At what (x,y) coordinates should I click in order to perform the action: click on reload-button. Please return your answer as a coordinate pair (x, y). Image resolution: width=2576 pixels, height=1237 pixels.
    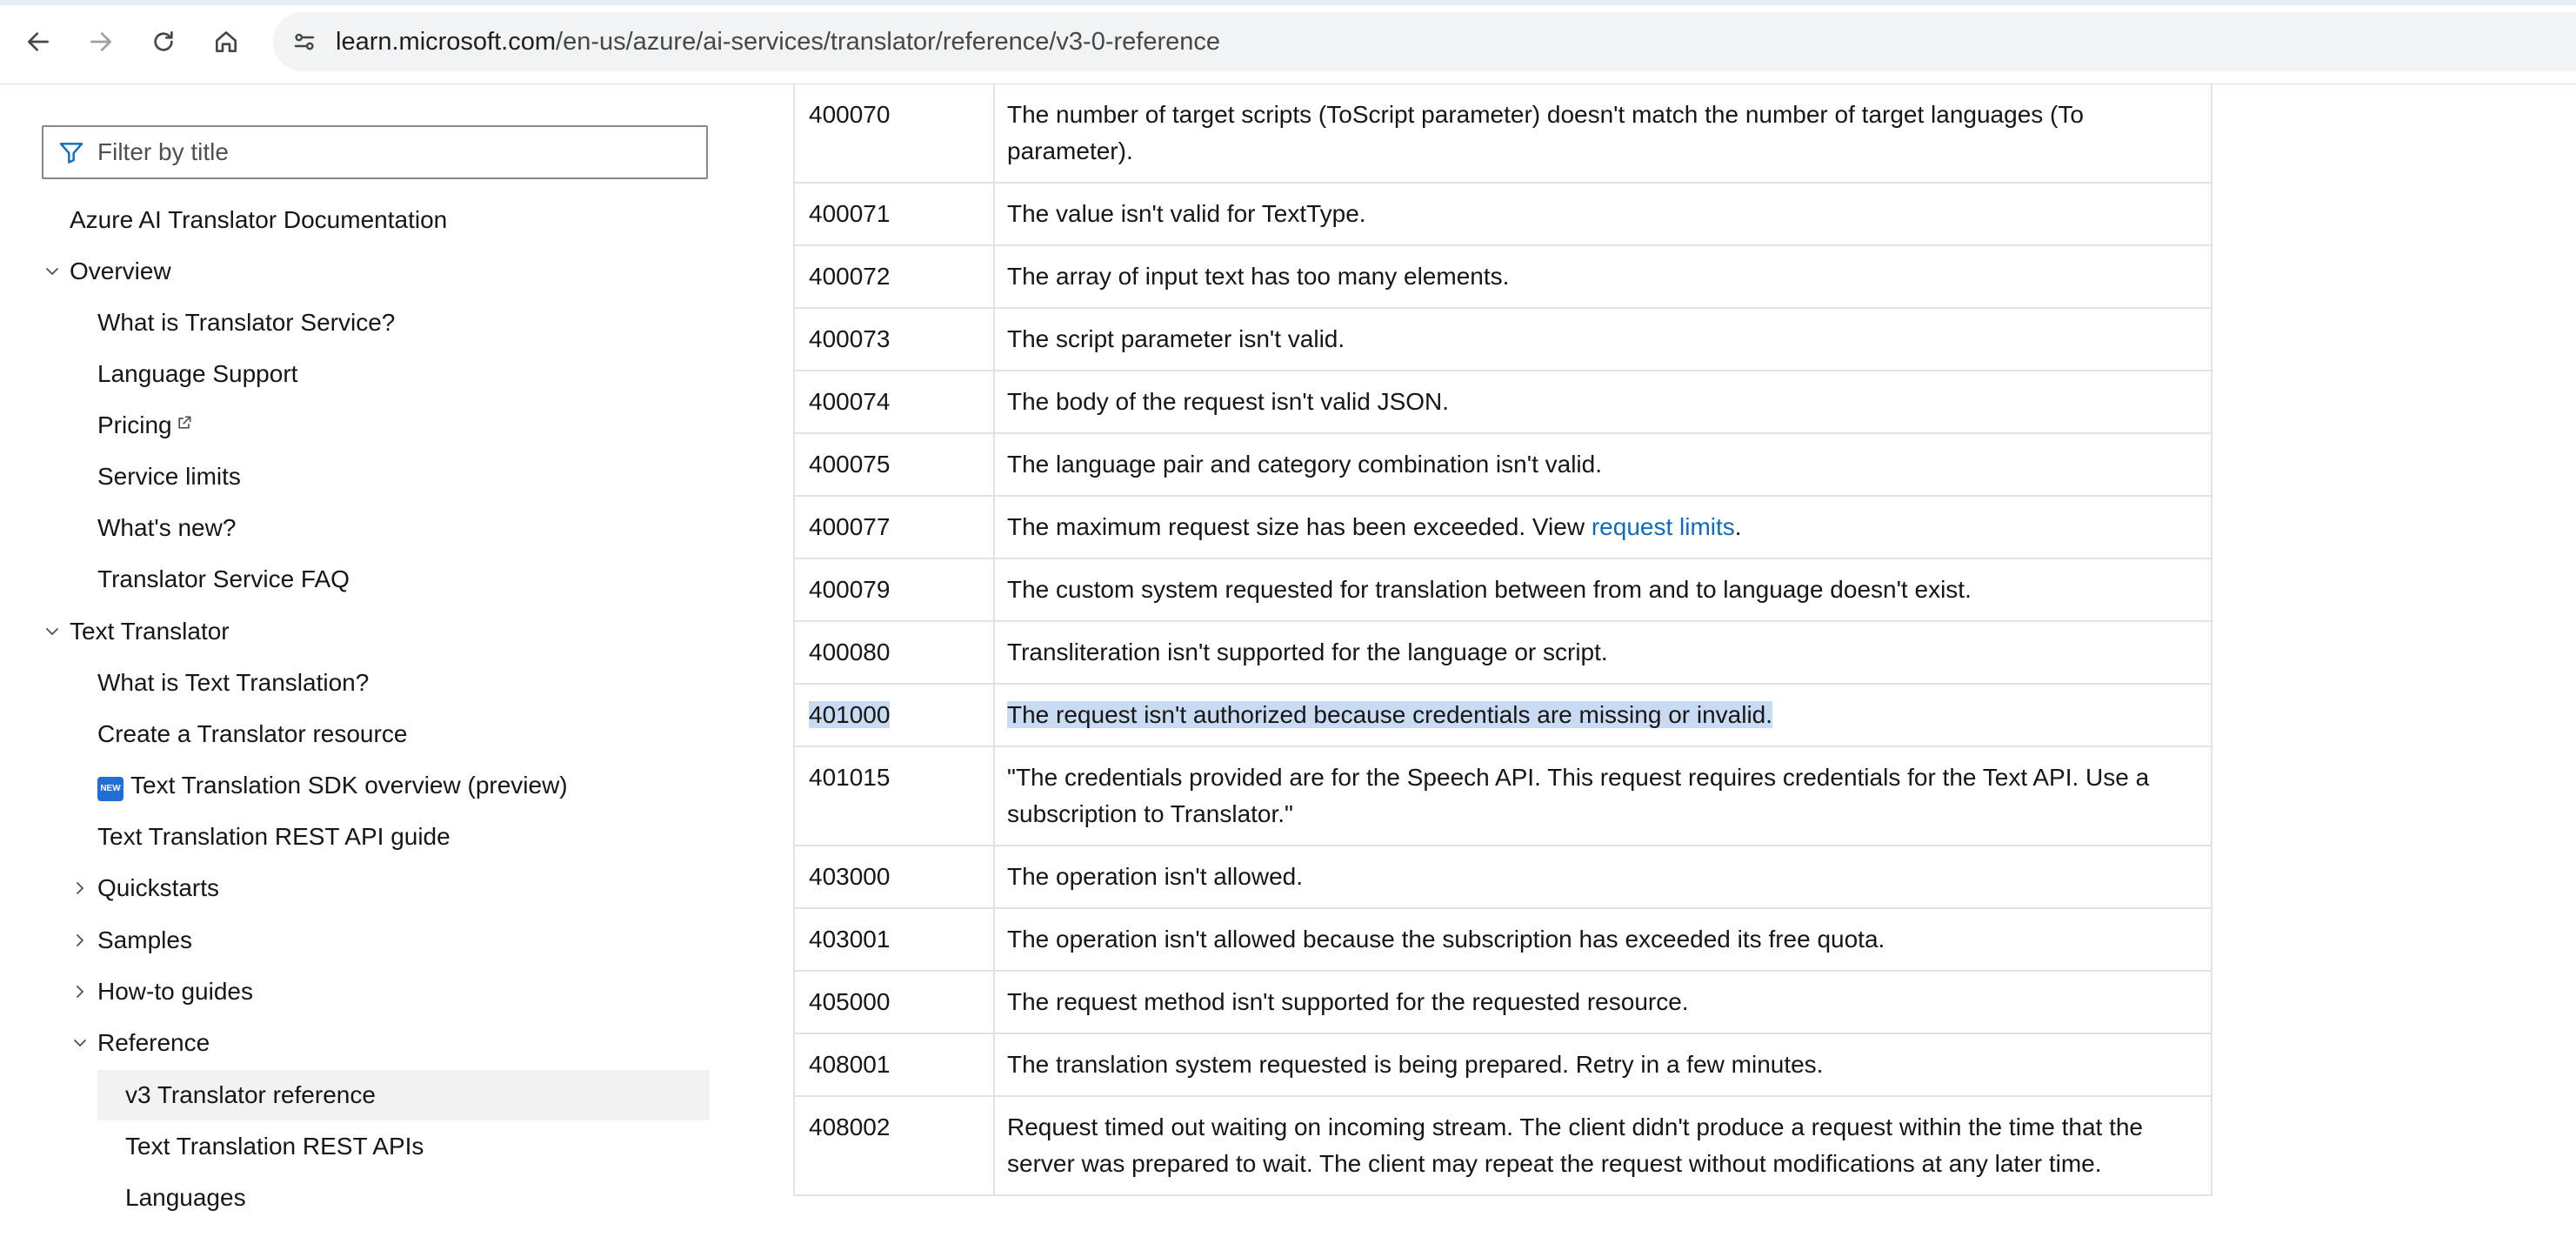
    Looking at the image, I should click on (163, 41).